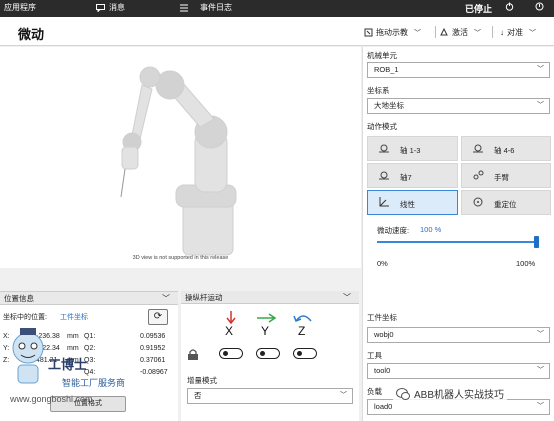 The image size is (554, 421). I want to click on mode-label: 轴 1-3, so click(410, 150).